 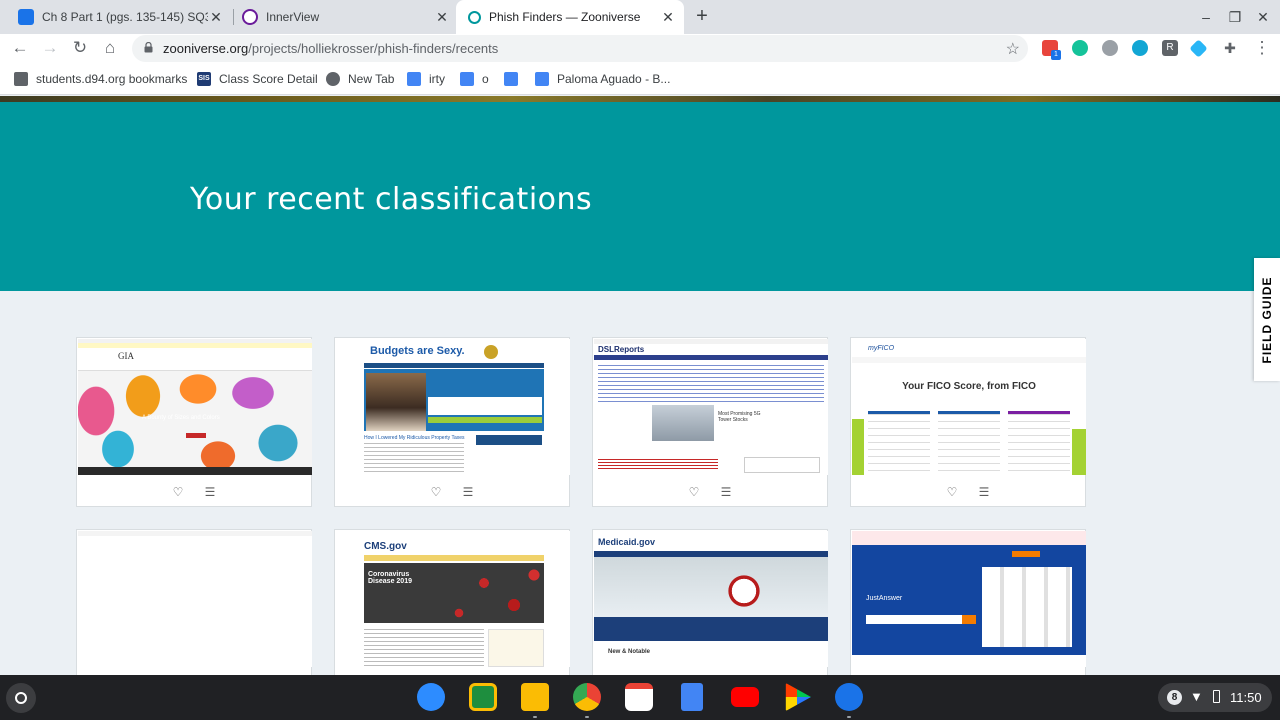 I want to click on classification-card, so click(x=194, y=602).